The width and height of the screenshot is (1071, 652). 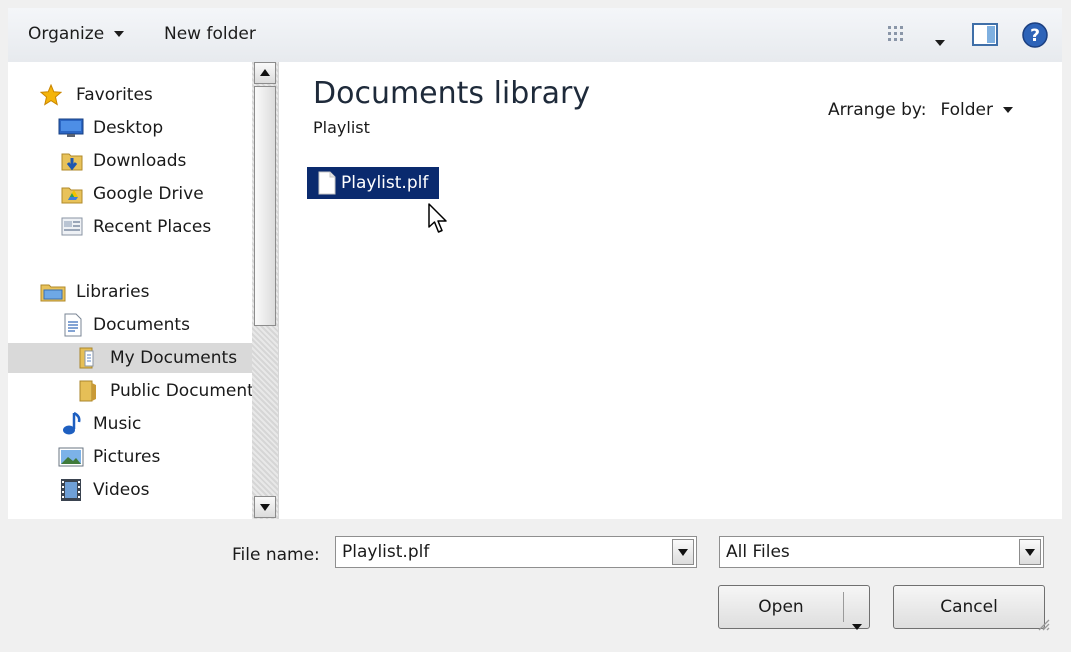 I want to click on file-type-dropdown-button, so click(x=1030, y=552).